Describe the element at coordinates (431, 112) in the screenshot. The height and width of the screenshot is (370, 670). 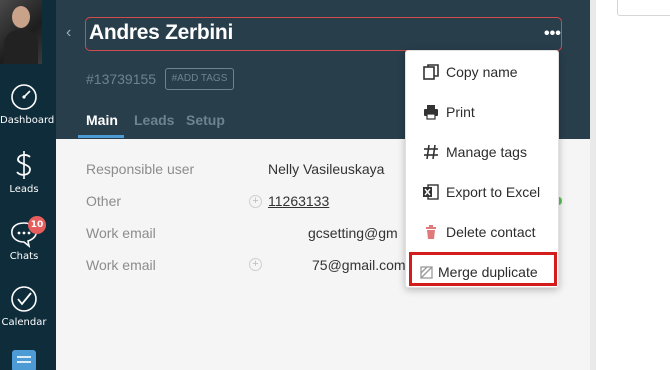
I see `printer-icon` at that location.